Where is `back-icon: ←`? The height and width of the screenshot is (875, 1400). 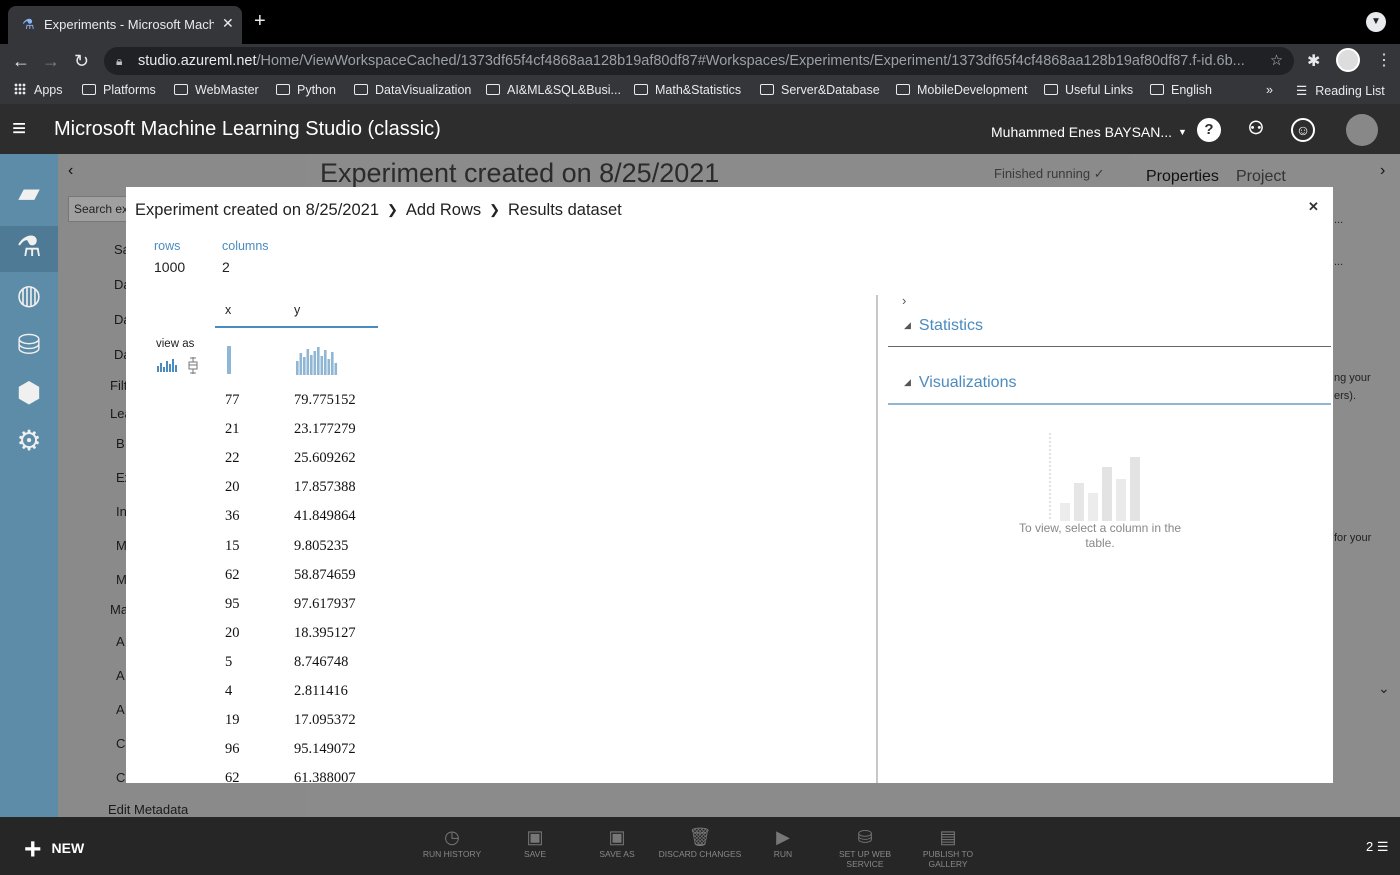
back-icon: ← is located at coordinates (21, 61).